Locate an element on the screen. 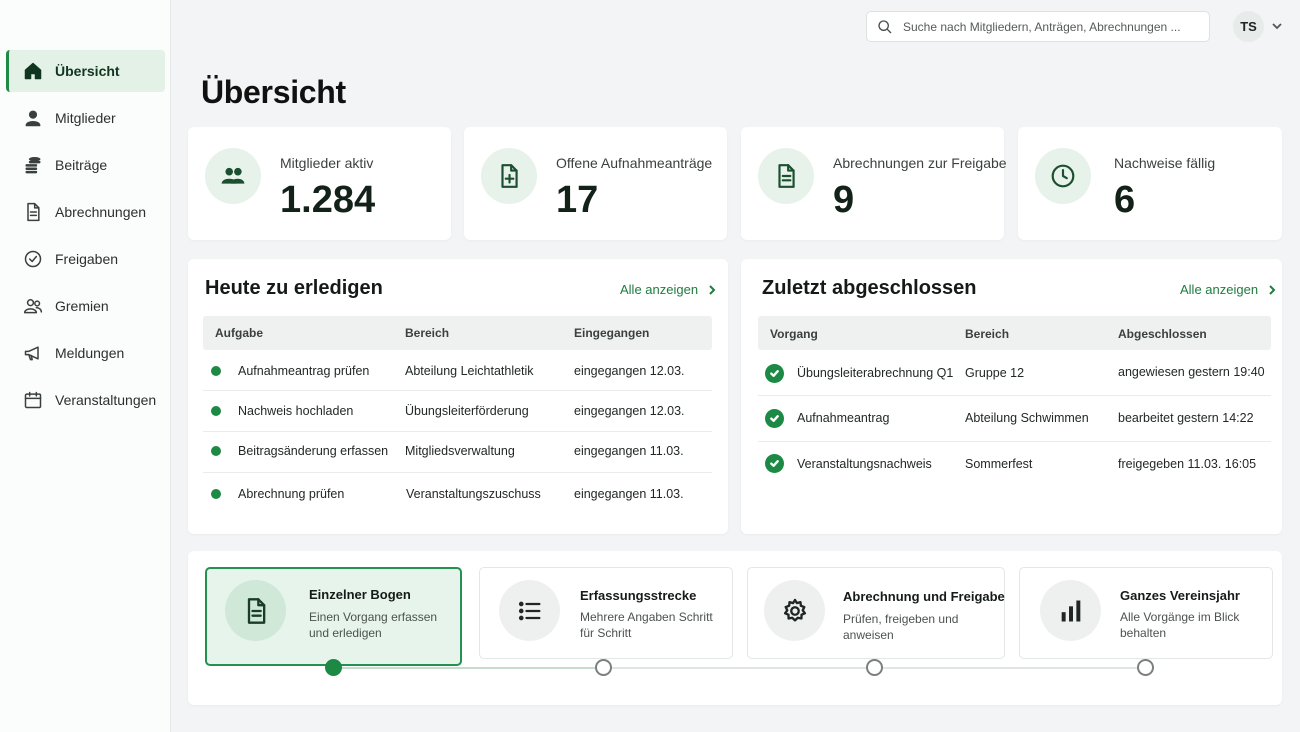 The height and width of the screenshot is (732, 1300). sidebar-item-uebersicht: Übersicht is located at coordinates (85, 71).